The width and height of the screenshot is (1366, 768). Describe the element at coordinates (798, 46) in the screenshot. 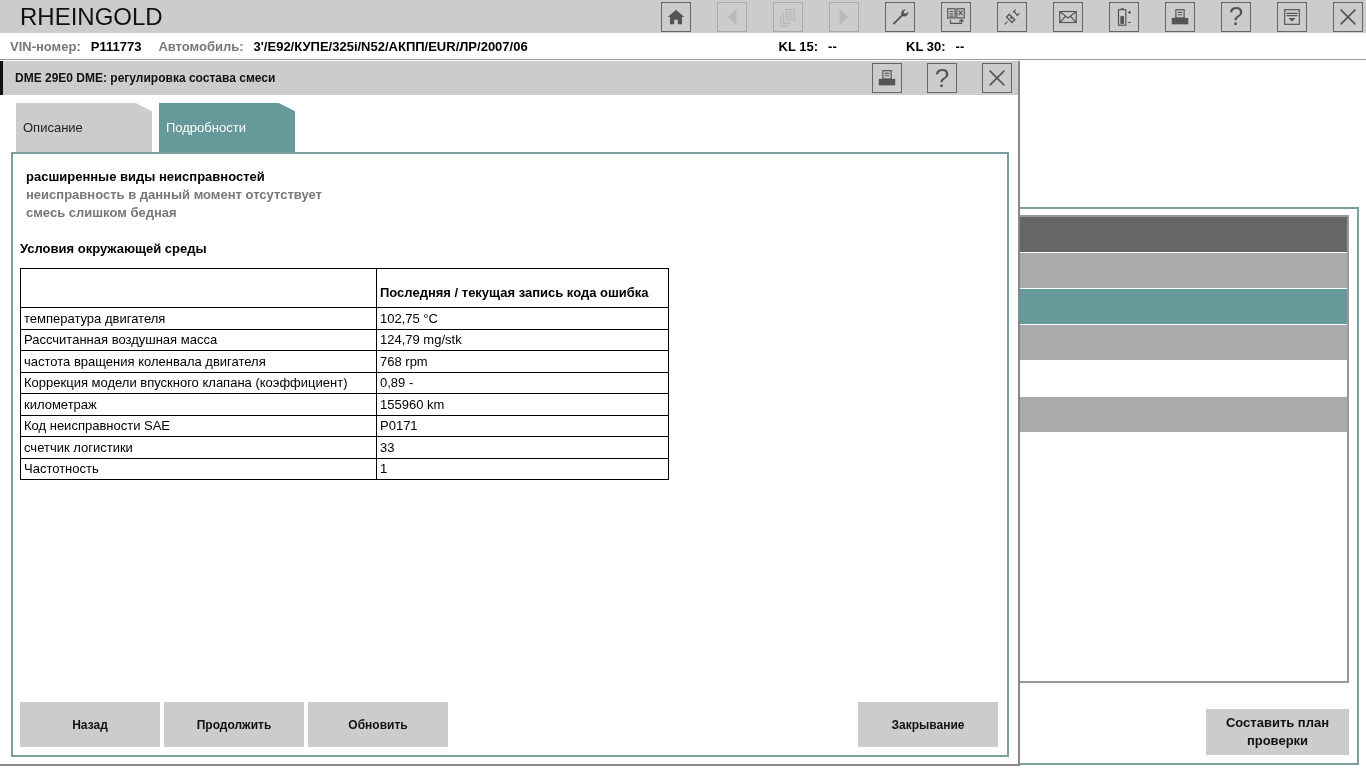

I see `kl15-label: KL 15:` at that location.